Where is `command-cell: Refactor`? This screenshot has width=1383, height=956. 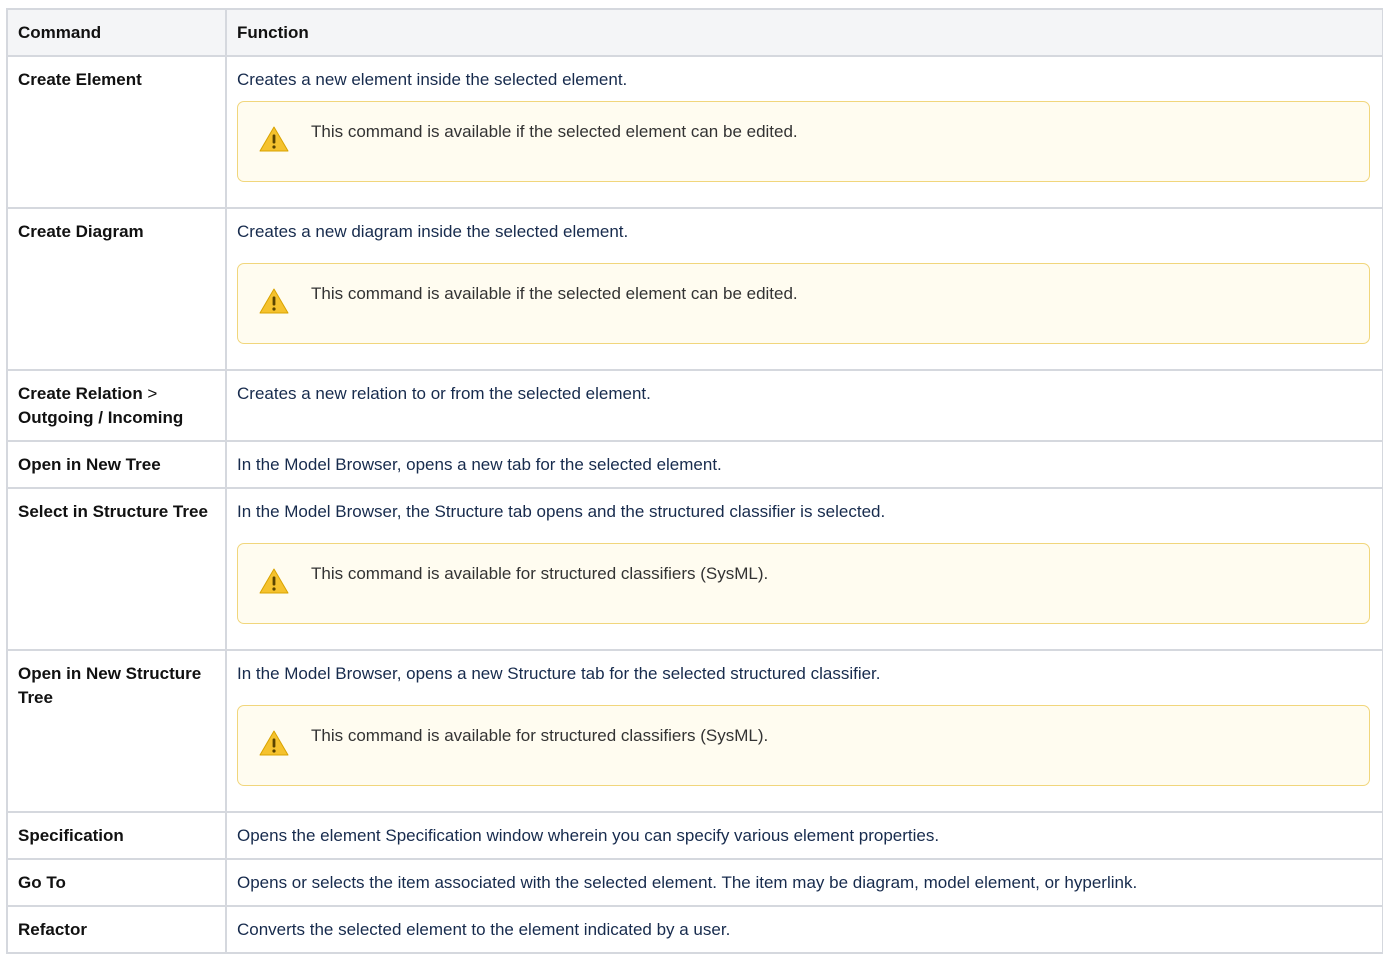
command-cell: Refactor is located at coordinates (116, 929).